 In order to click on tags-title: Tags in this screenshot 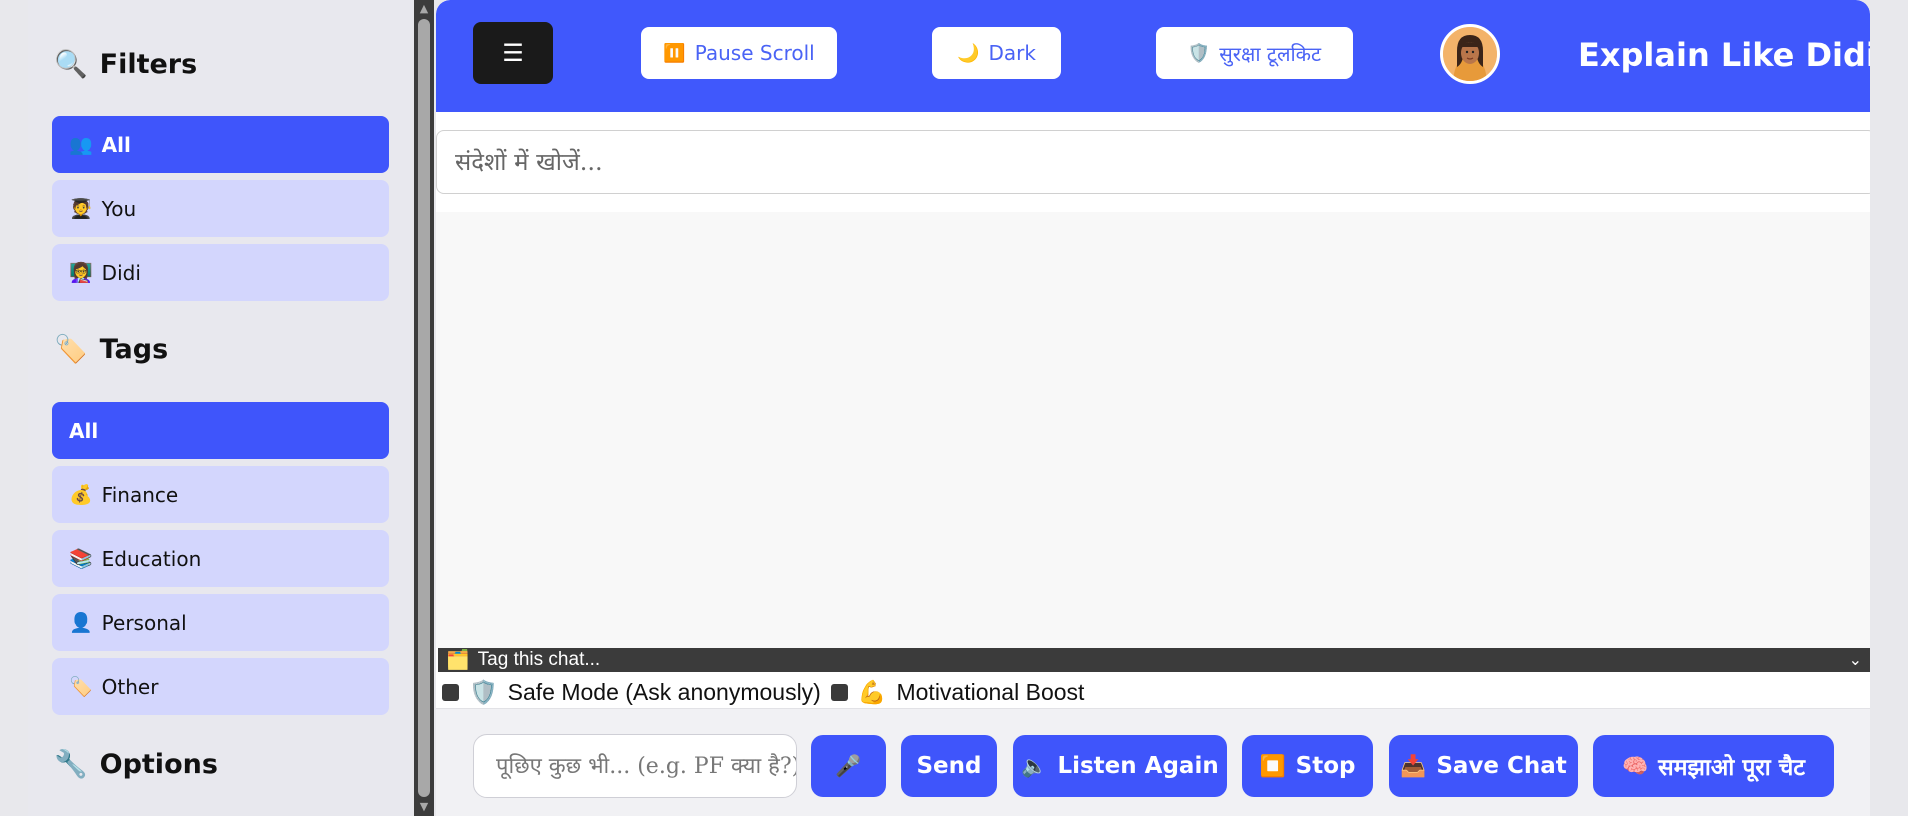, I will do `click(134, 349)`.